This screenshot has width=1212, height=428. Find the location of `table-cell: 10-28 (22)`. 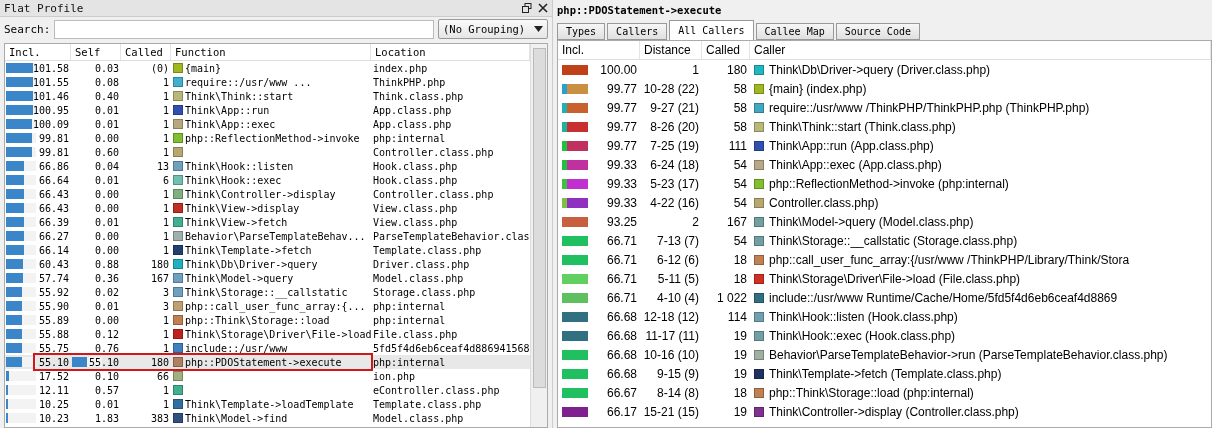

table-cell: 10-28 (22) is located at coordinates (671, 88).